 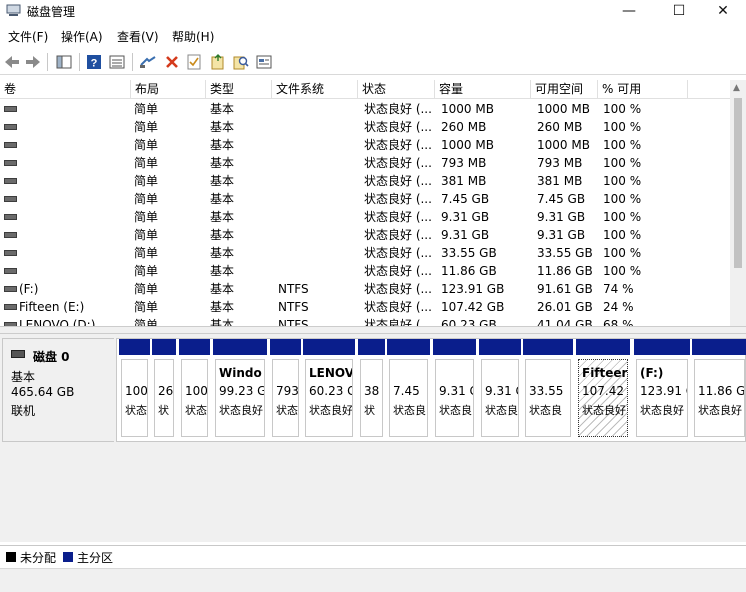 I want to click on menu-help: 帮助(H), so click(x=193, y=36).